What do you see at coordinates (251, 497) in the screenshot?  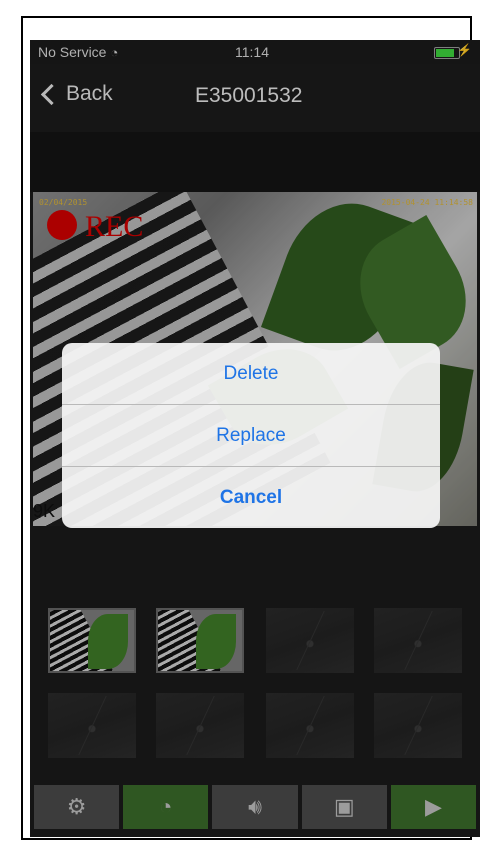 I see `cancel-button: Cancel` at bounding box center [251, 497].